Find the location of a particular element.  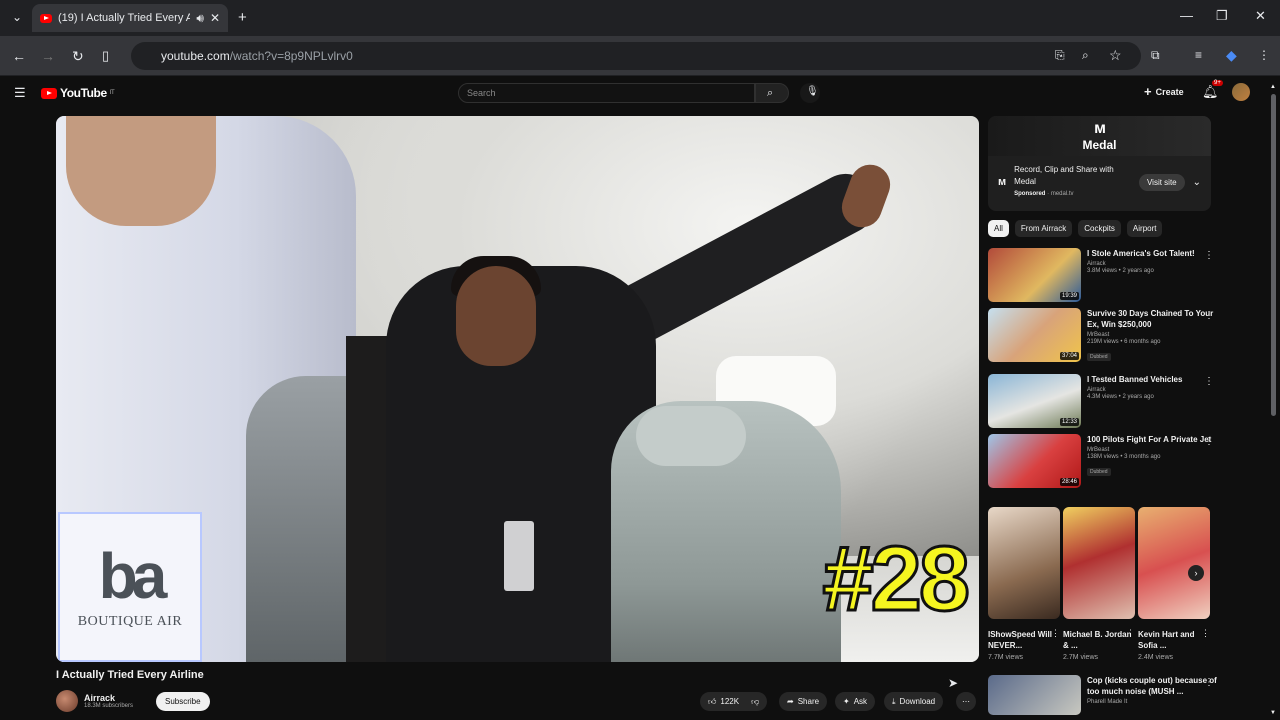

visit-site-button: Visit site is located at coordinates (1161, 182).